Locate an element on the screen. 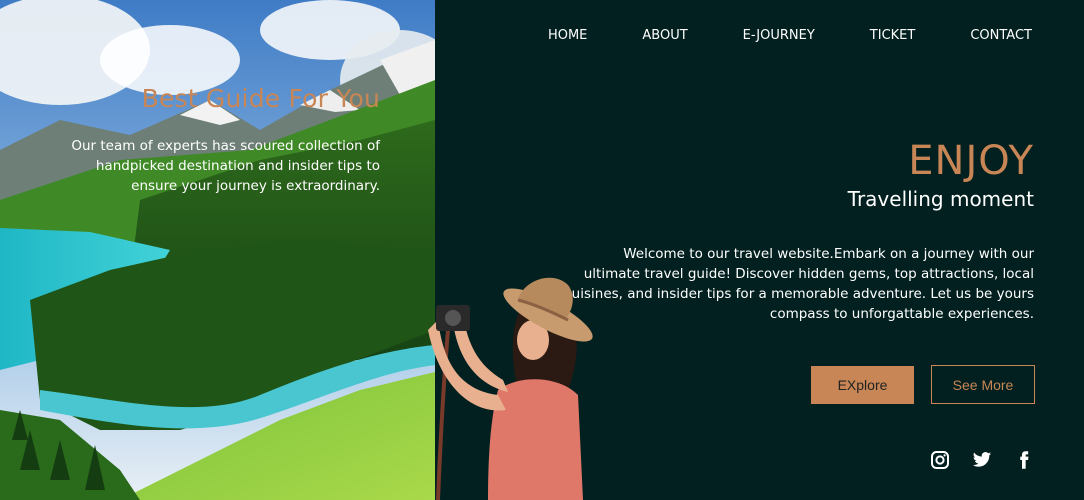 The height and width of the screenshot is (500, 1084). facebook-icon is located at coordinates (1024, 460).